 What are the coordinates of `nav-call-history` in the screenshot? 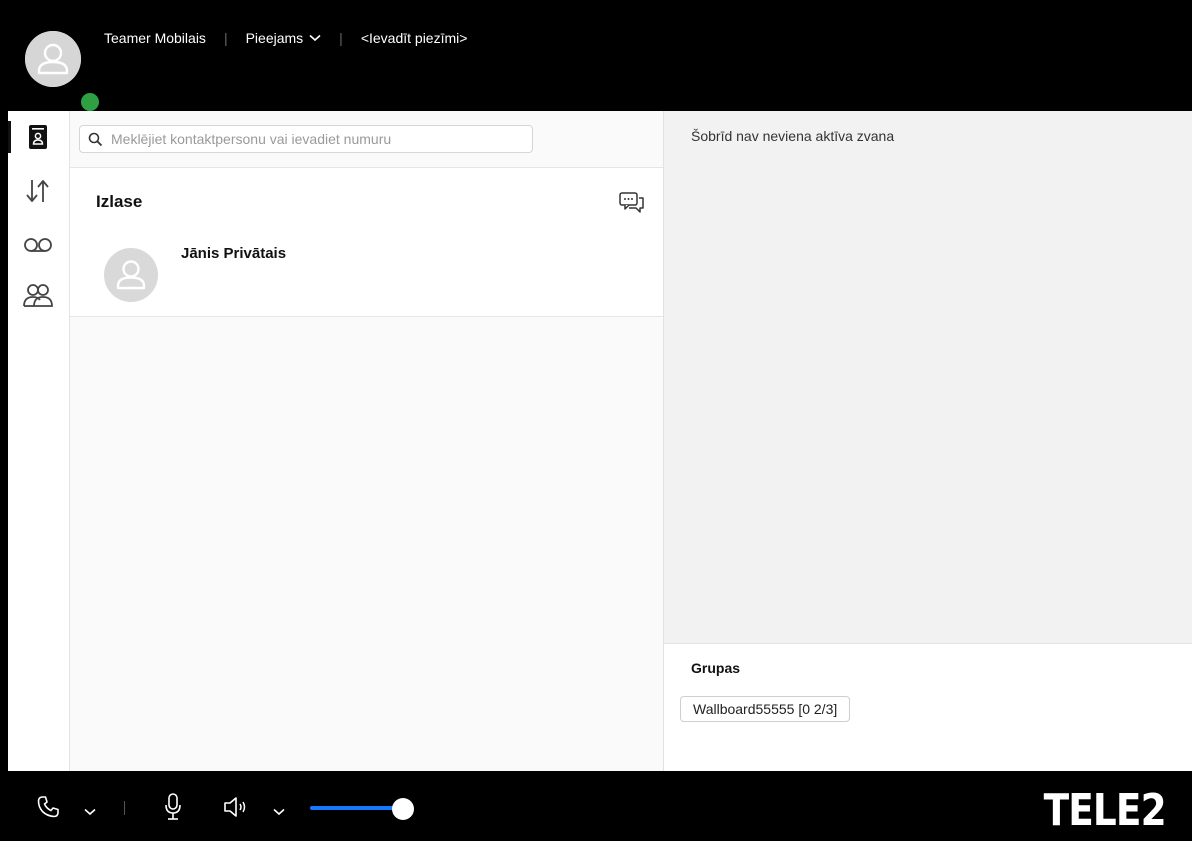 It's located at (38, 191).